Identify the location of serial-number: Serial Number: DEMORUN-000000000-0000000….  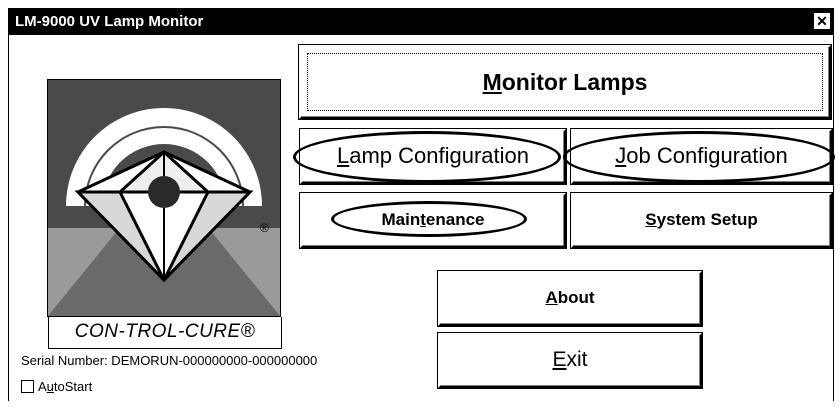
(169, 360).